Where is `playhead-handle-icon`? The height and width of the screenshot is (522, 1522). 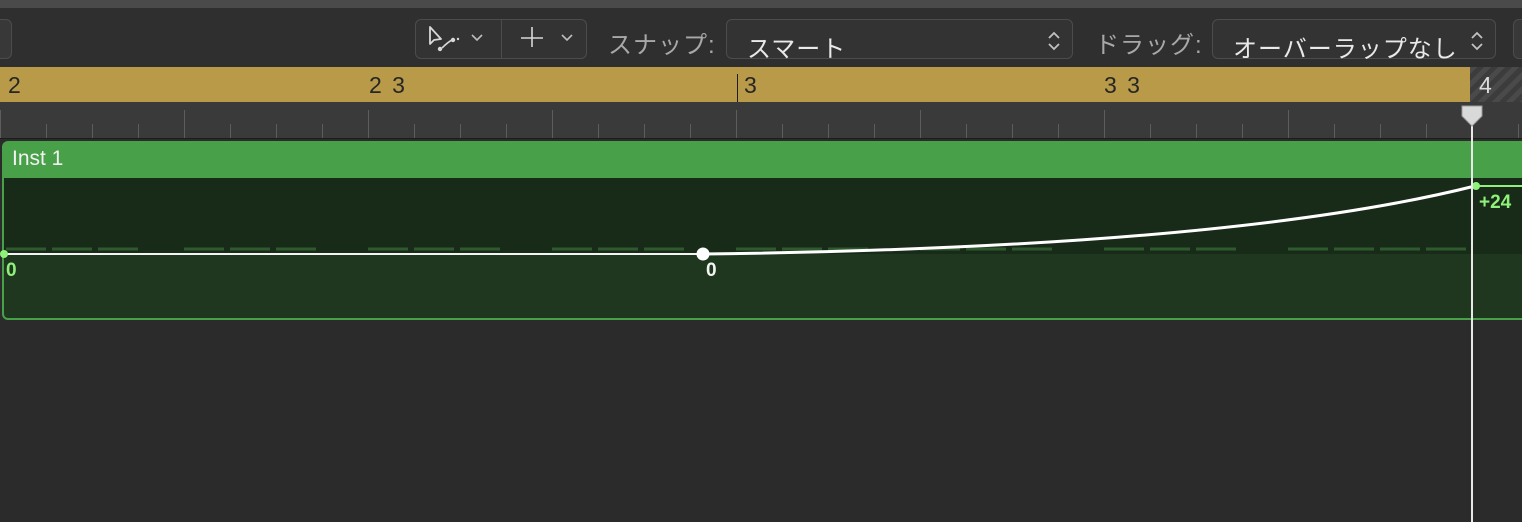 playhead-handle-icon is located at coordinates (1472, 116).